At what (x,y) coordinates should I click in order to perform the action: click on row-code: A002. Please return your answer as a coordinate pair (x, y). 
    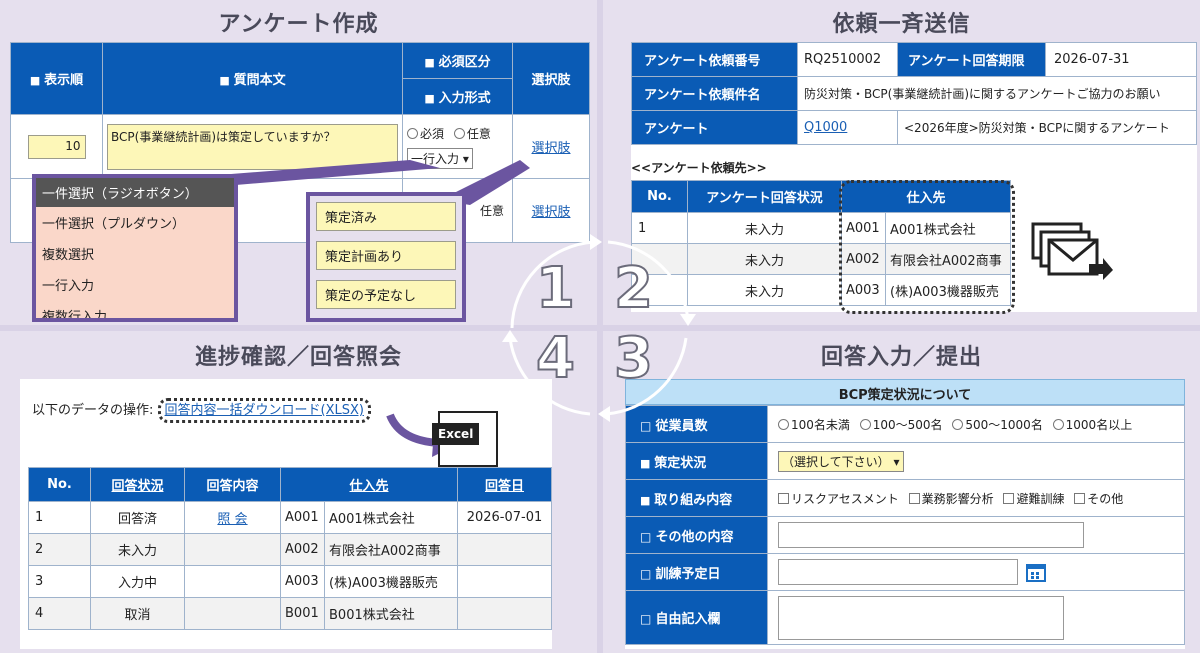
    Looking at the image, I should click on (302, 549).